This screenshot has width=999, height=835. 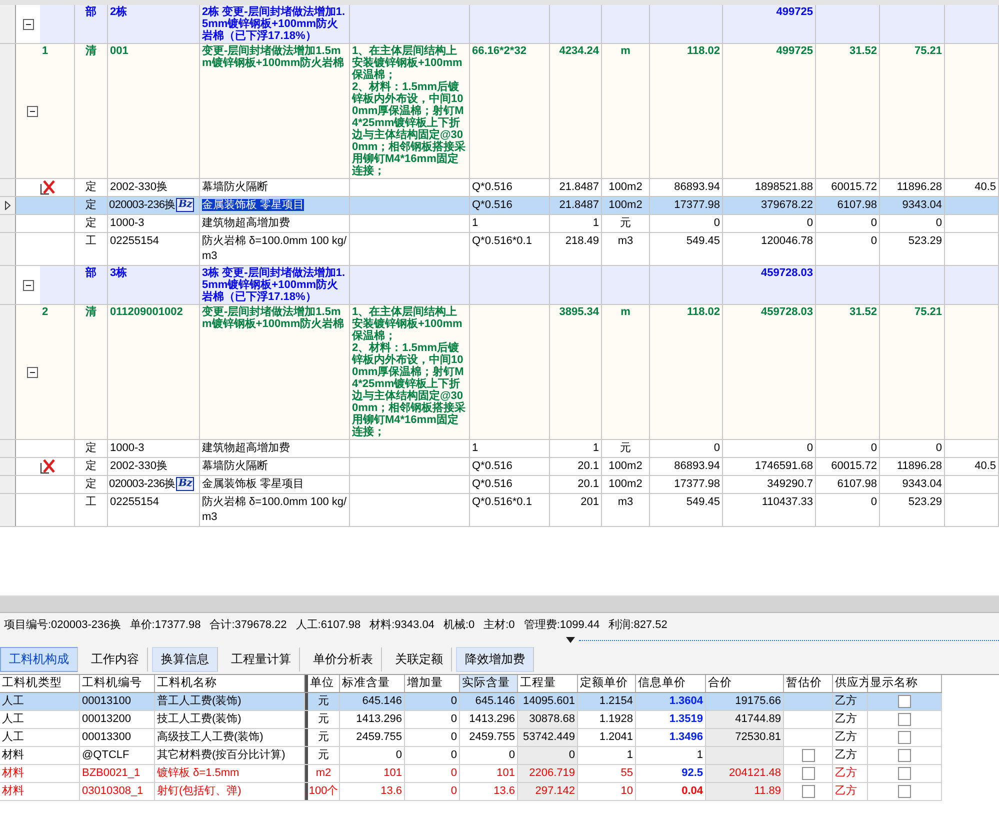 What do you see at coordinates (246, 223) in the screenshot?
I see `table-cell: 建筑物超高增加费` at bounding box center [246, 223].